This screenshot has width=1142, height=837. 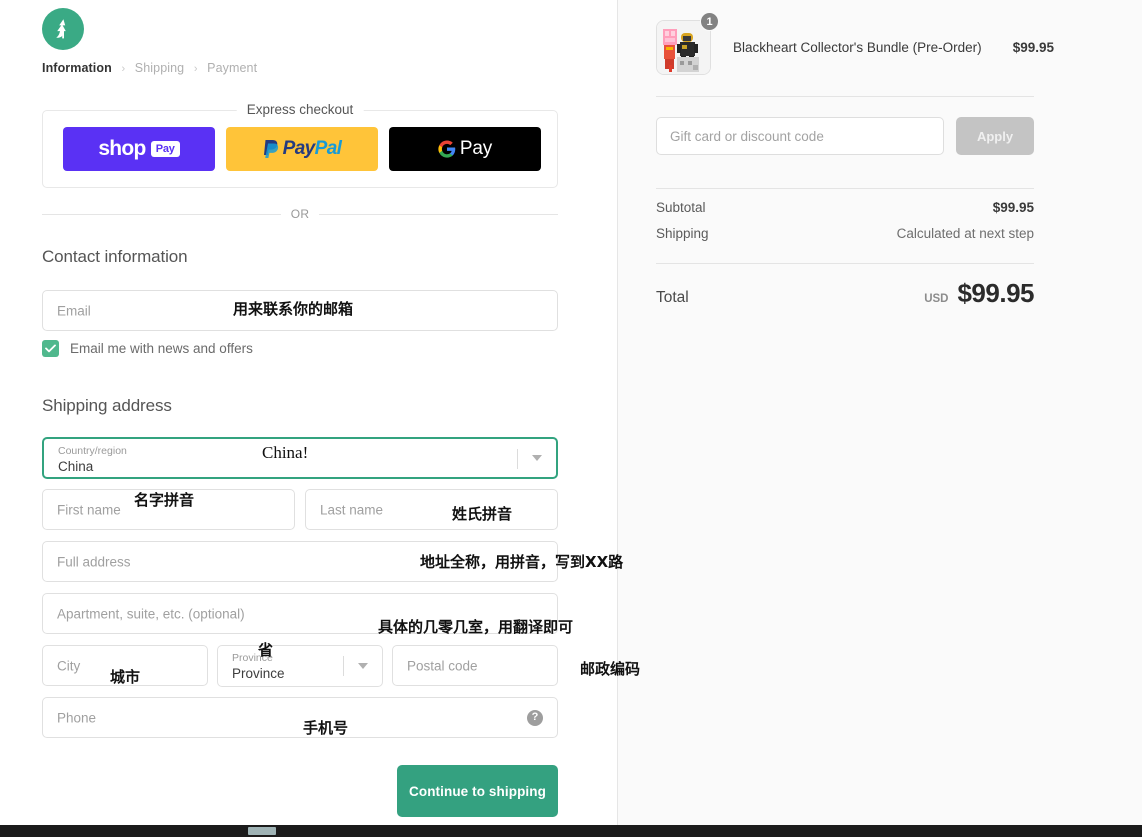 I want to click on email-input, so click(x=300, y=310).